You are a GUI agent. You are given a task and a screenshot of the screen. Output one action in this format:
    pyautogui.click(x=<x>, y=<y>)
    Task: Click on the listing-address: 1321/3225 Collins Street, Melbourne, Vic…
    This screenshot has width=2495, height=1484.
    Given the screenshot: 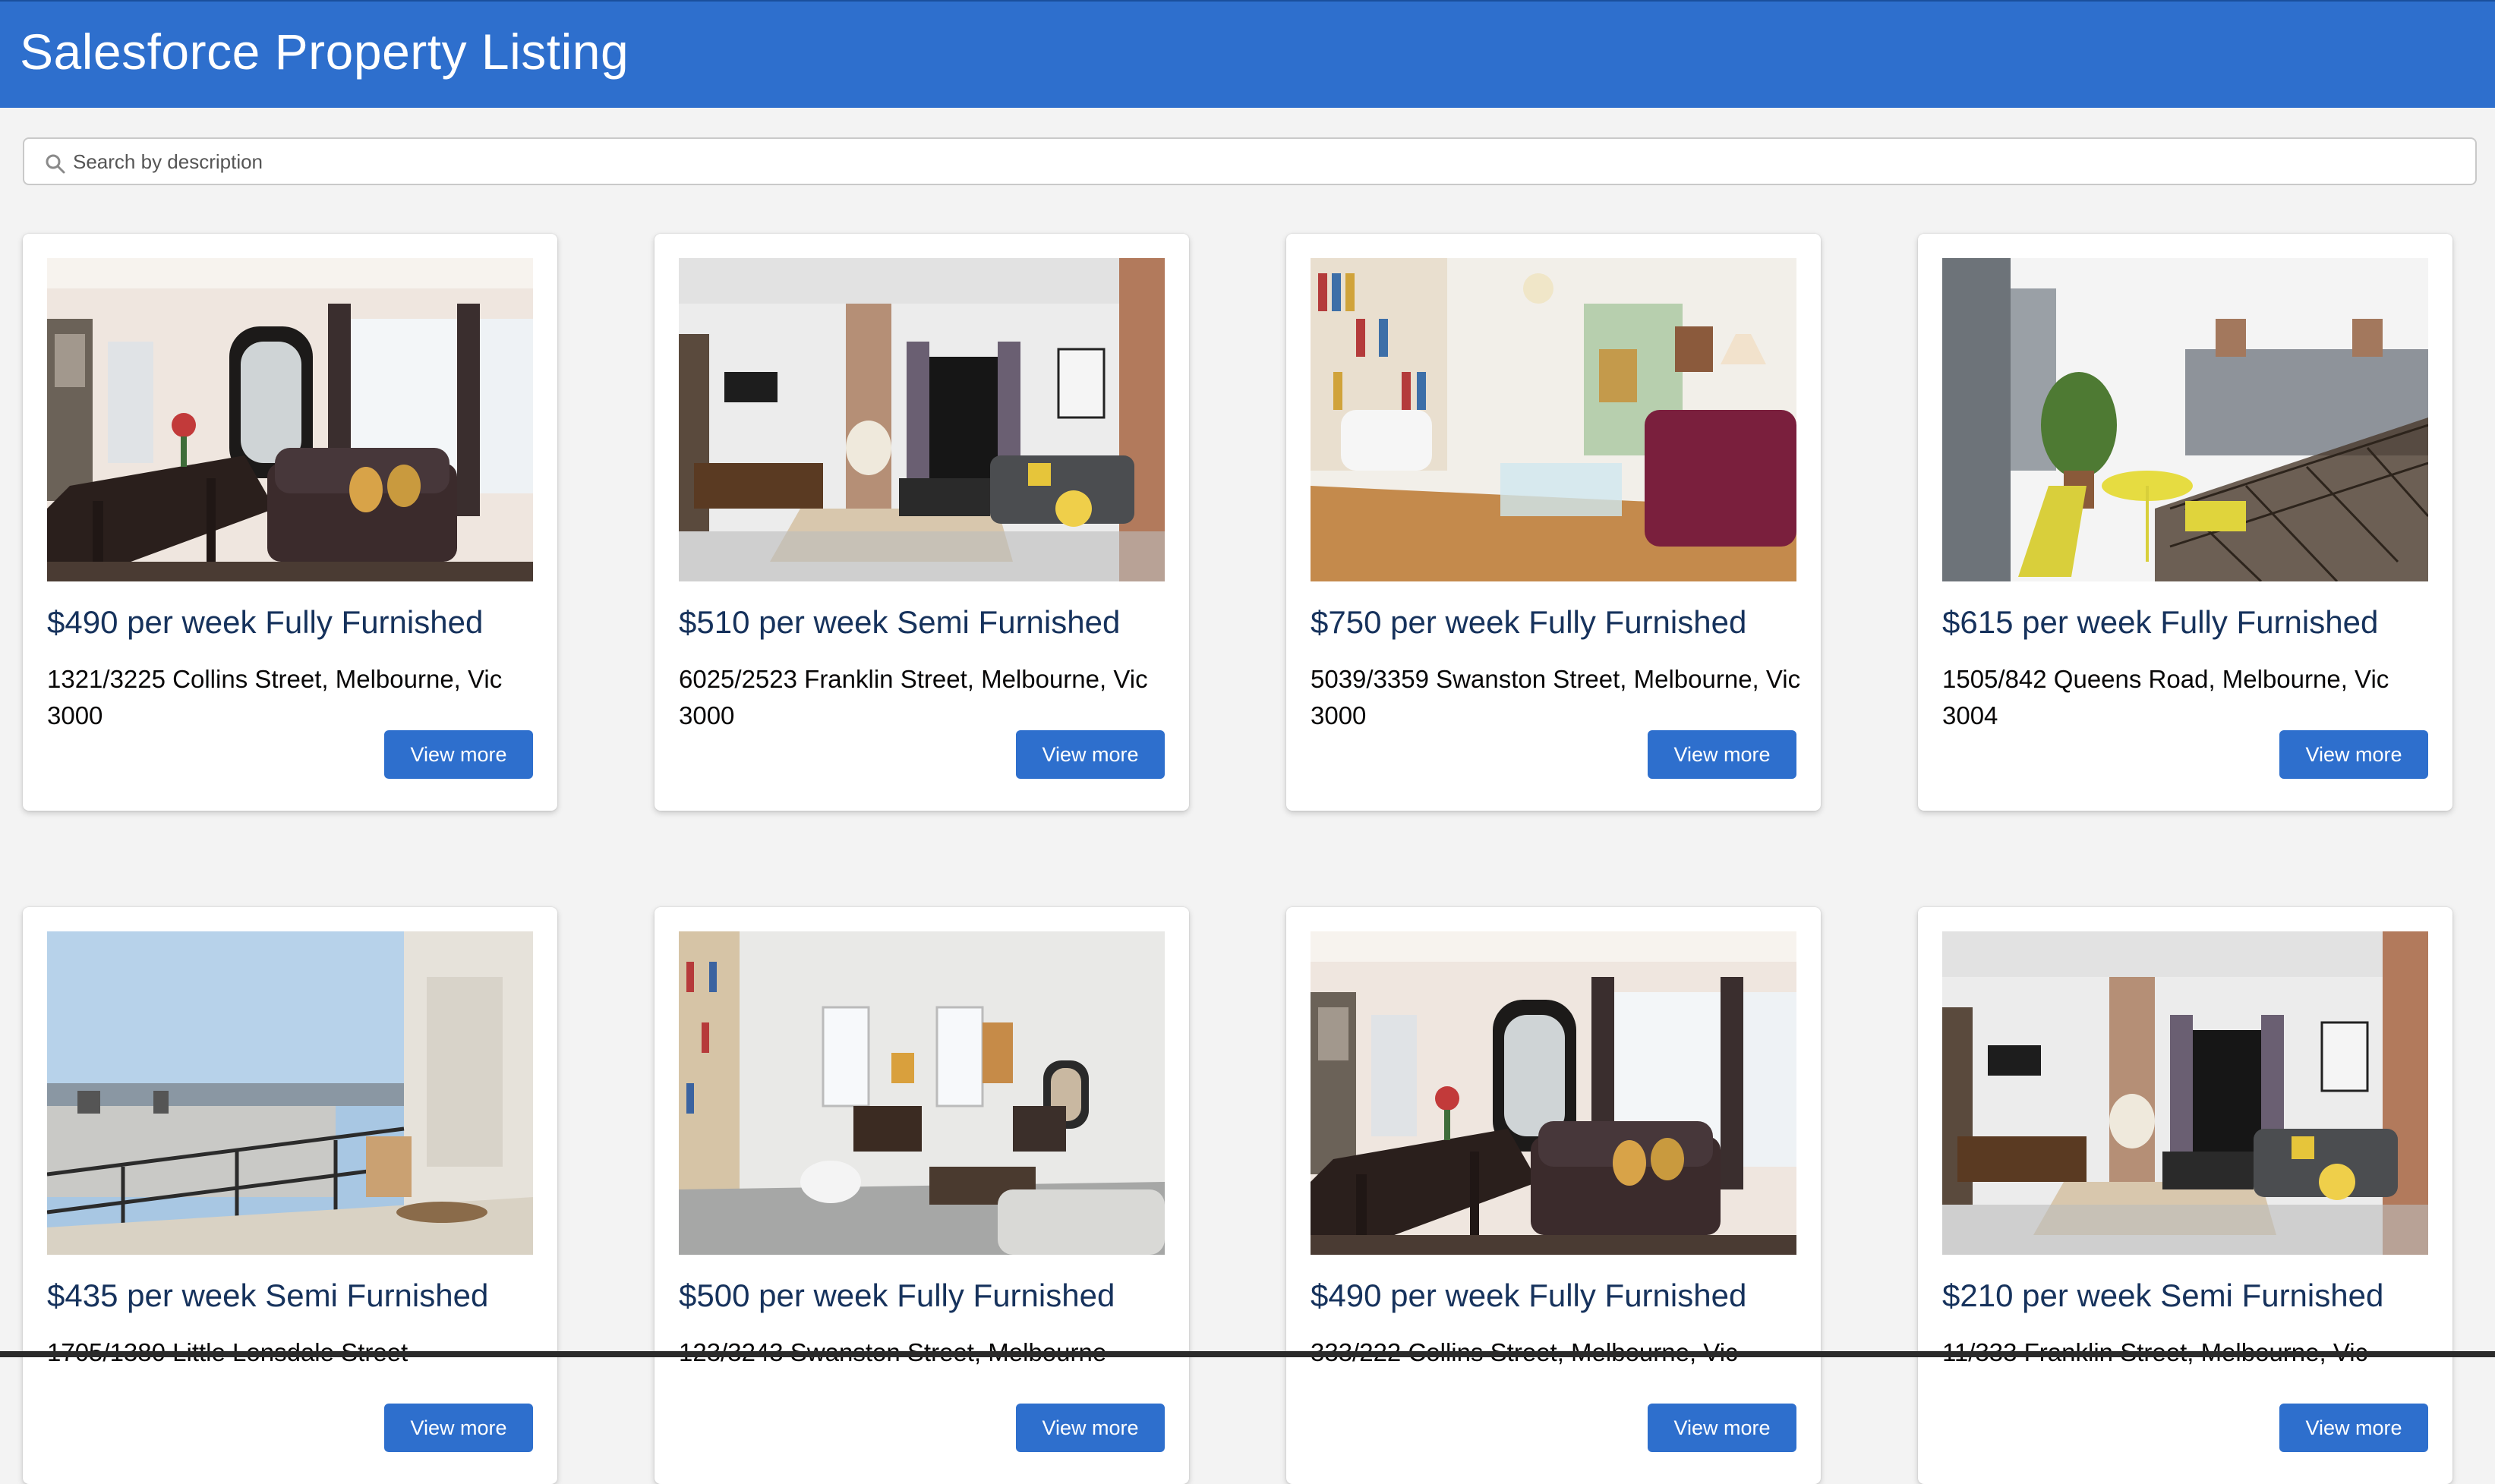 What is the action you would take?
    pyautogui.click(x=275, y=697)
    